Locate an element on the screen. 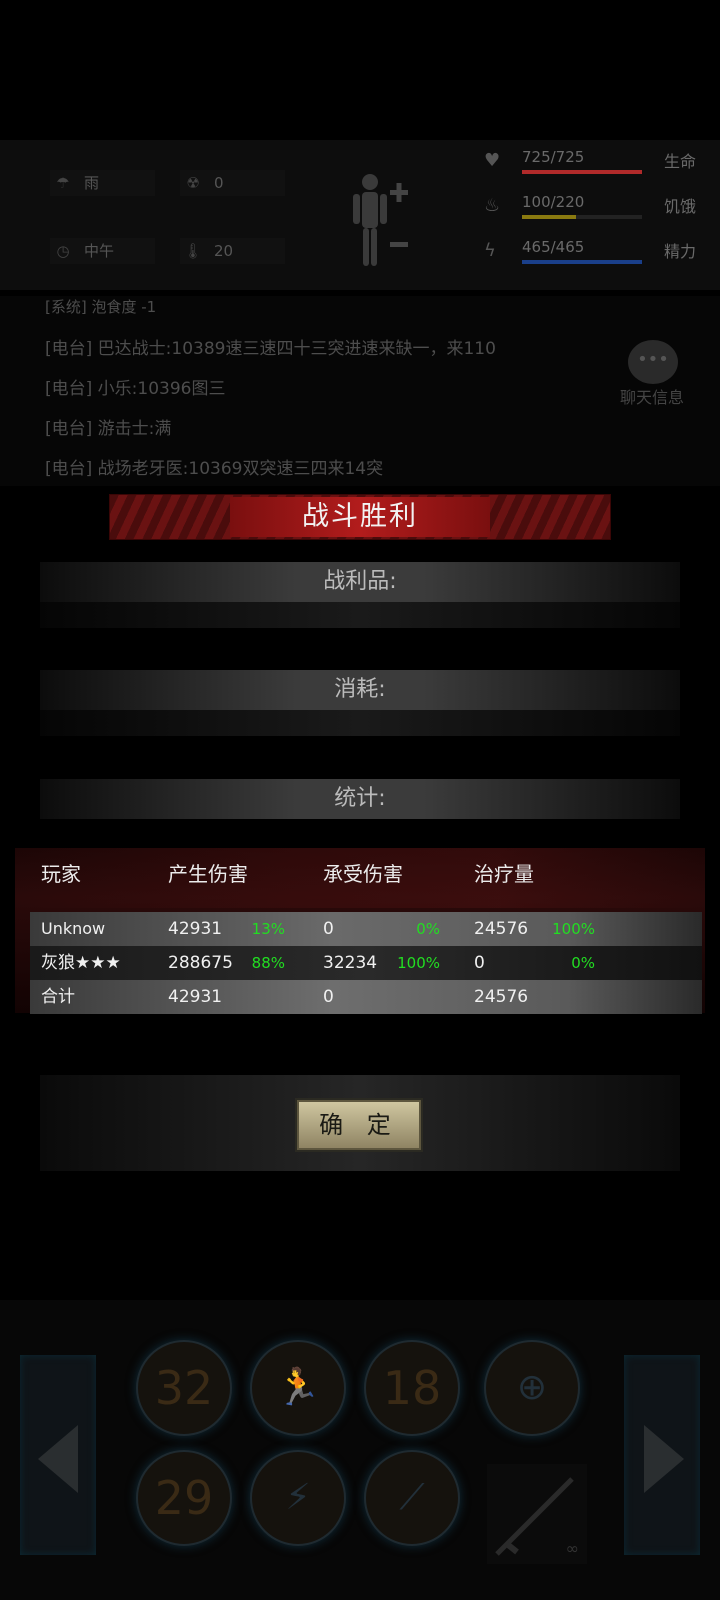 The width and height of the screenshot is (720, 1600). cooldown-skill-3: 29 is located at coordinates (184, 1498).